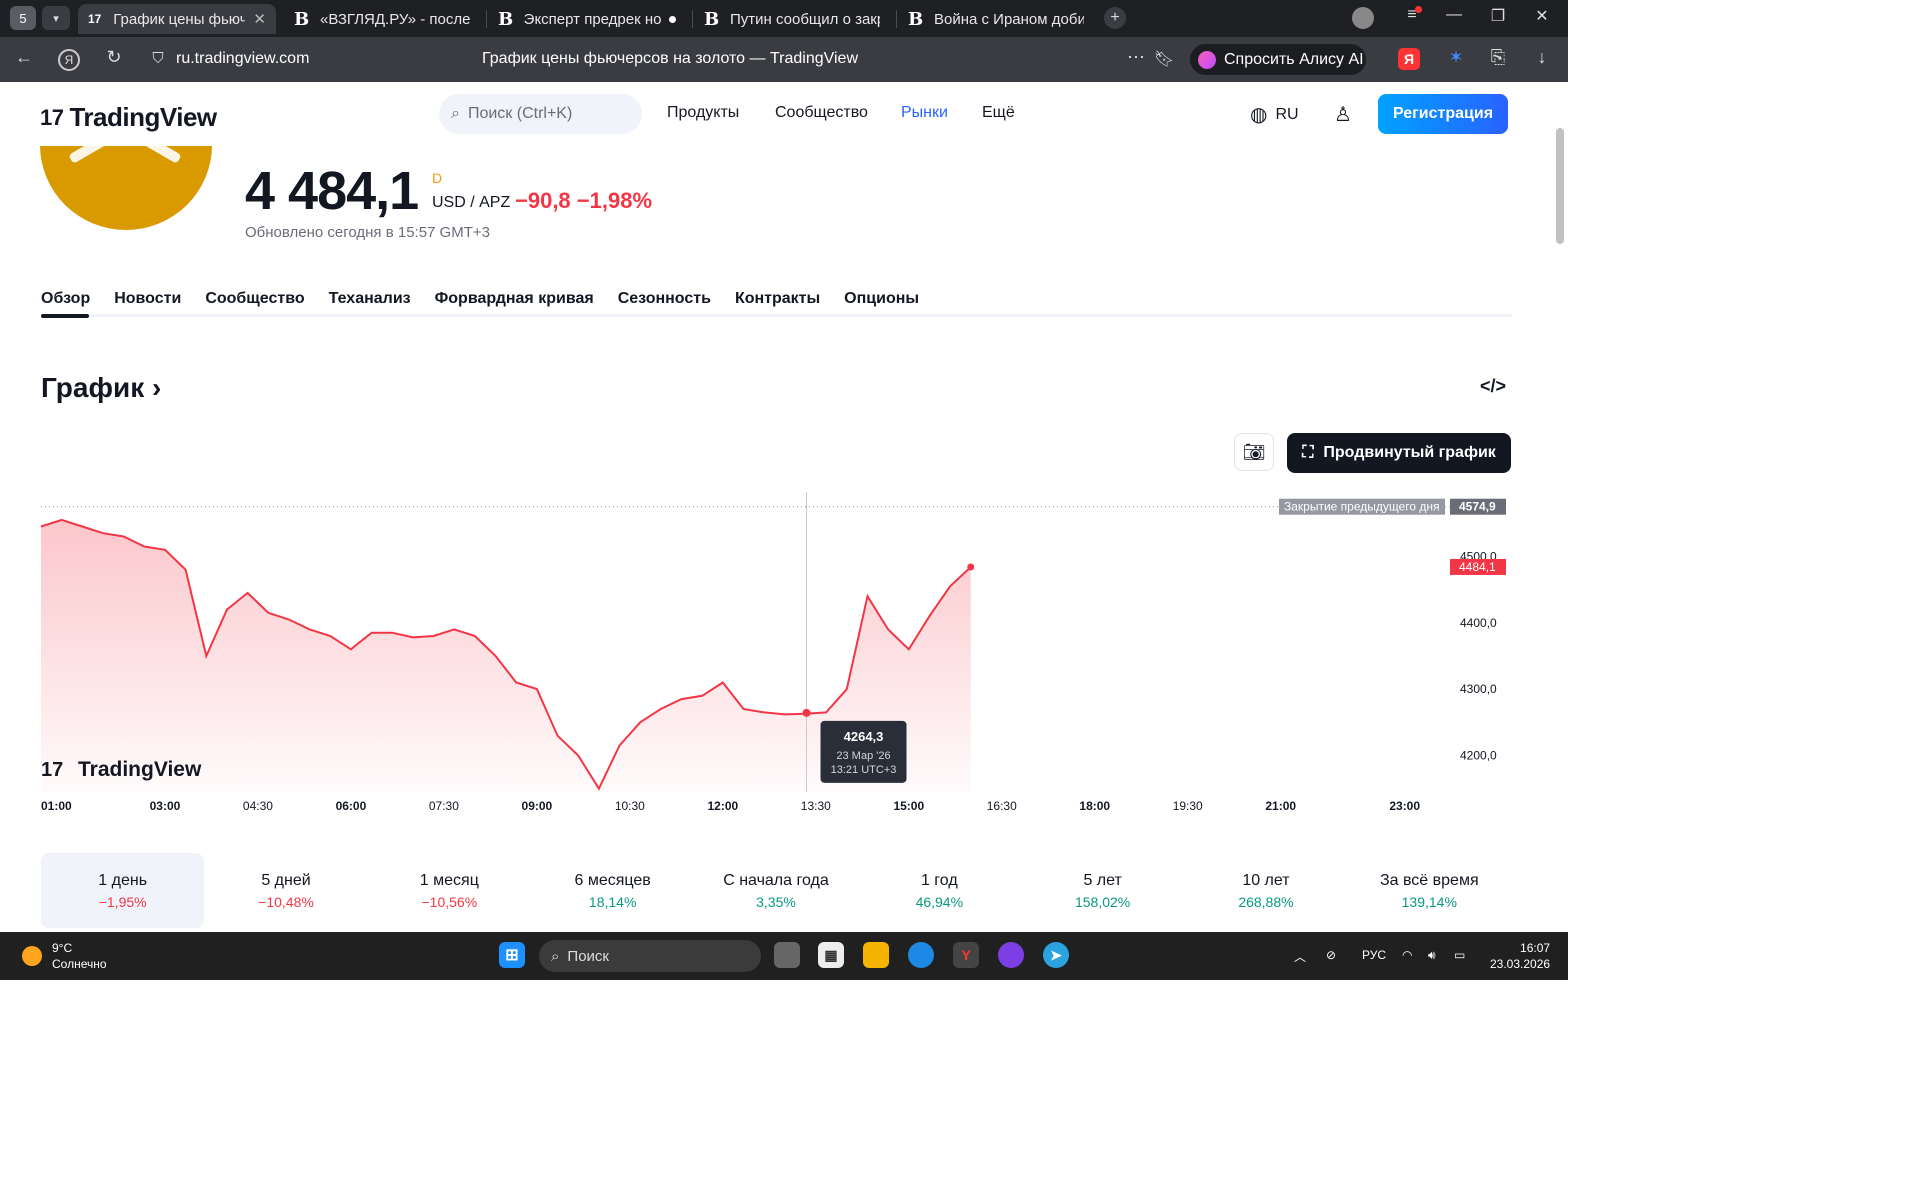 The height and width of the screenshot is (1200, 1920). Describe the element at coordinates (101, 388) in the screenshot. I see `chart-section-title: График ›` at that location.